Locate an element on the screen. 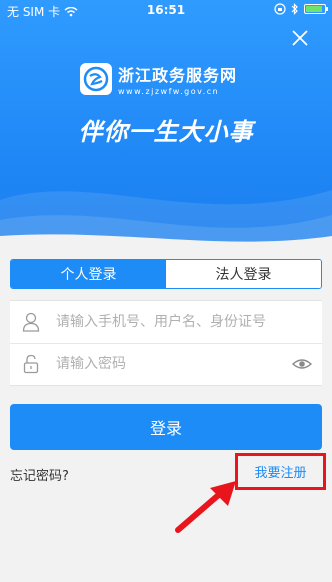  user-icon is located at coordinates (31, 322).